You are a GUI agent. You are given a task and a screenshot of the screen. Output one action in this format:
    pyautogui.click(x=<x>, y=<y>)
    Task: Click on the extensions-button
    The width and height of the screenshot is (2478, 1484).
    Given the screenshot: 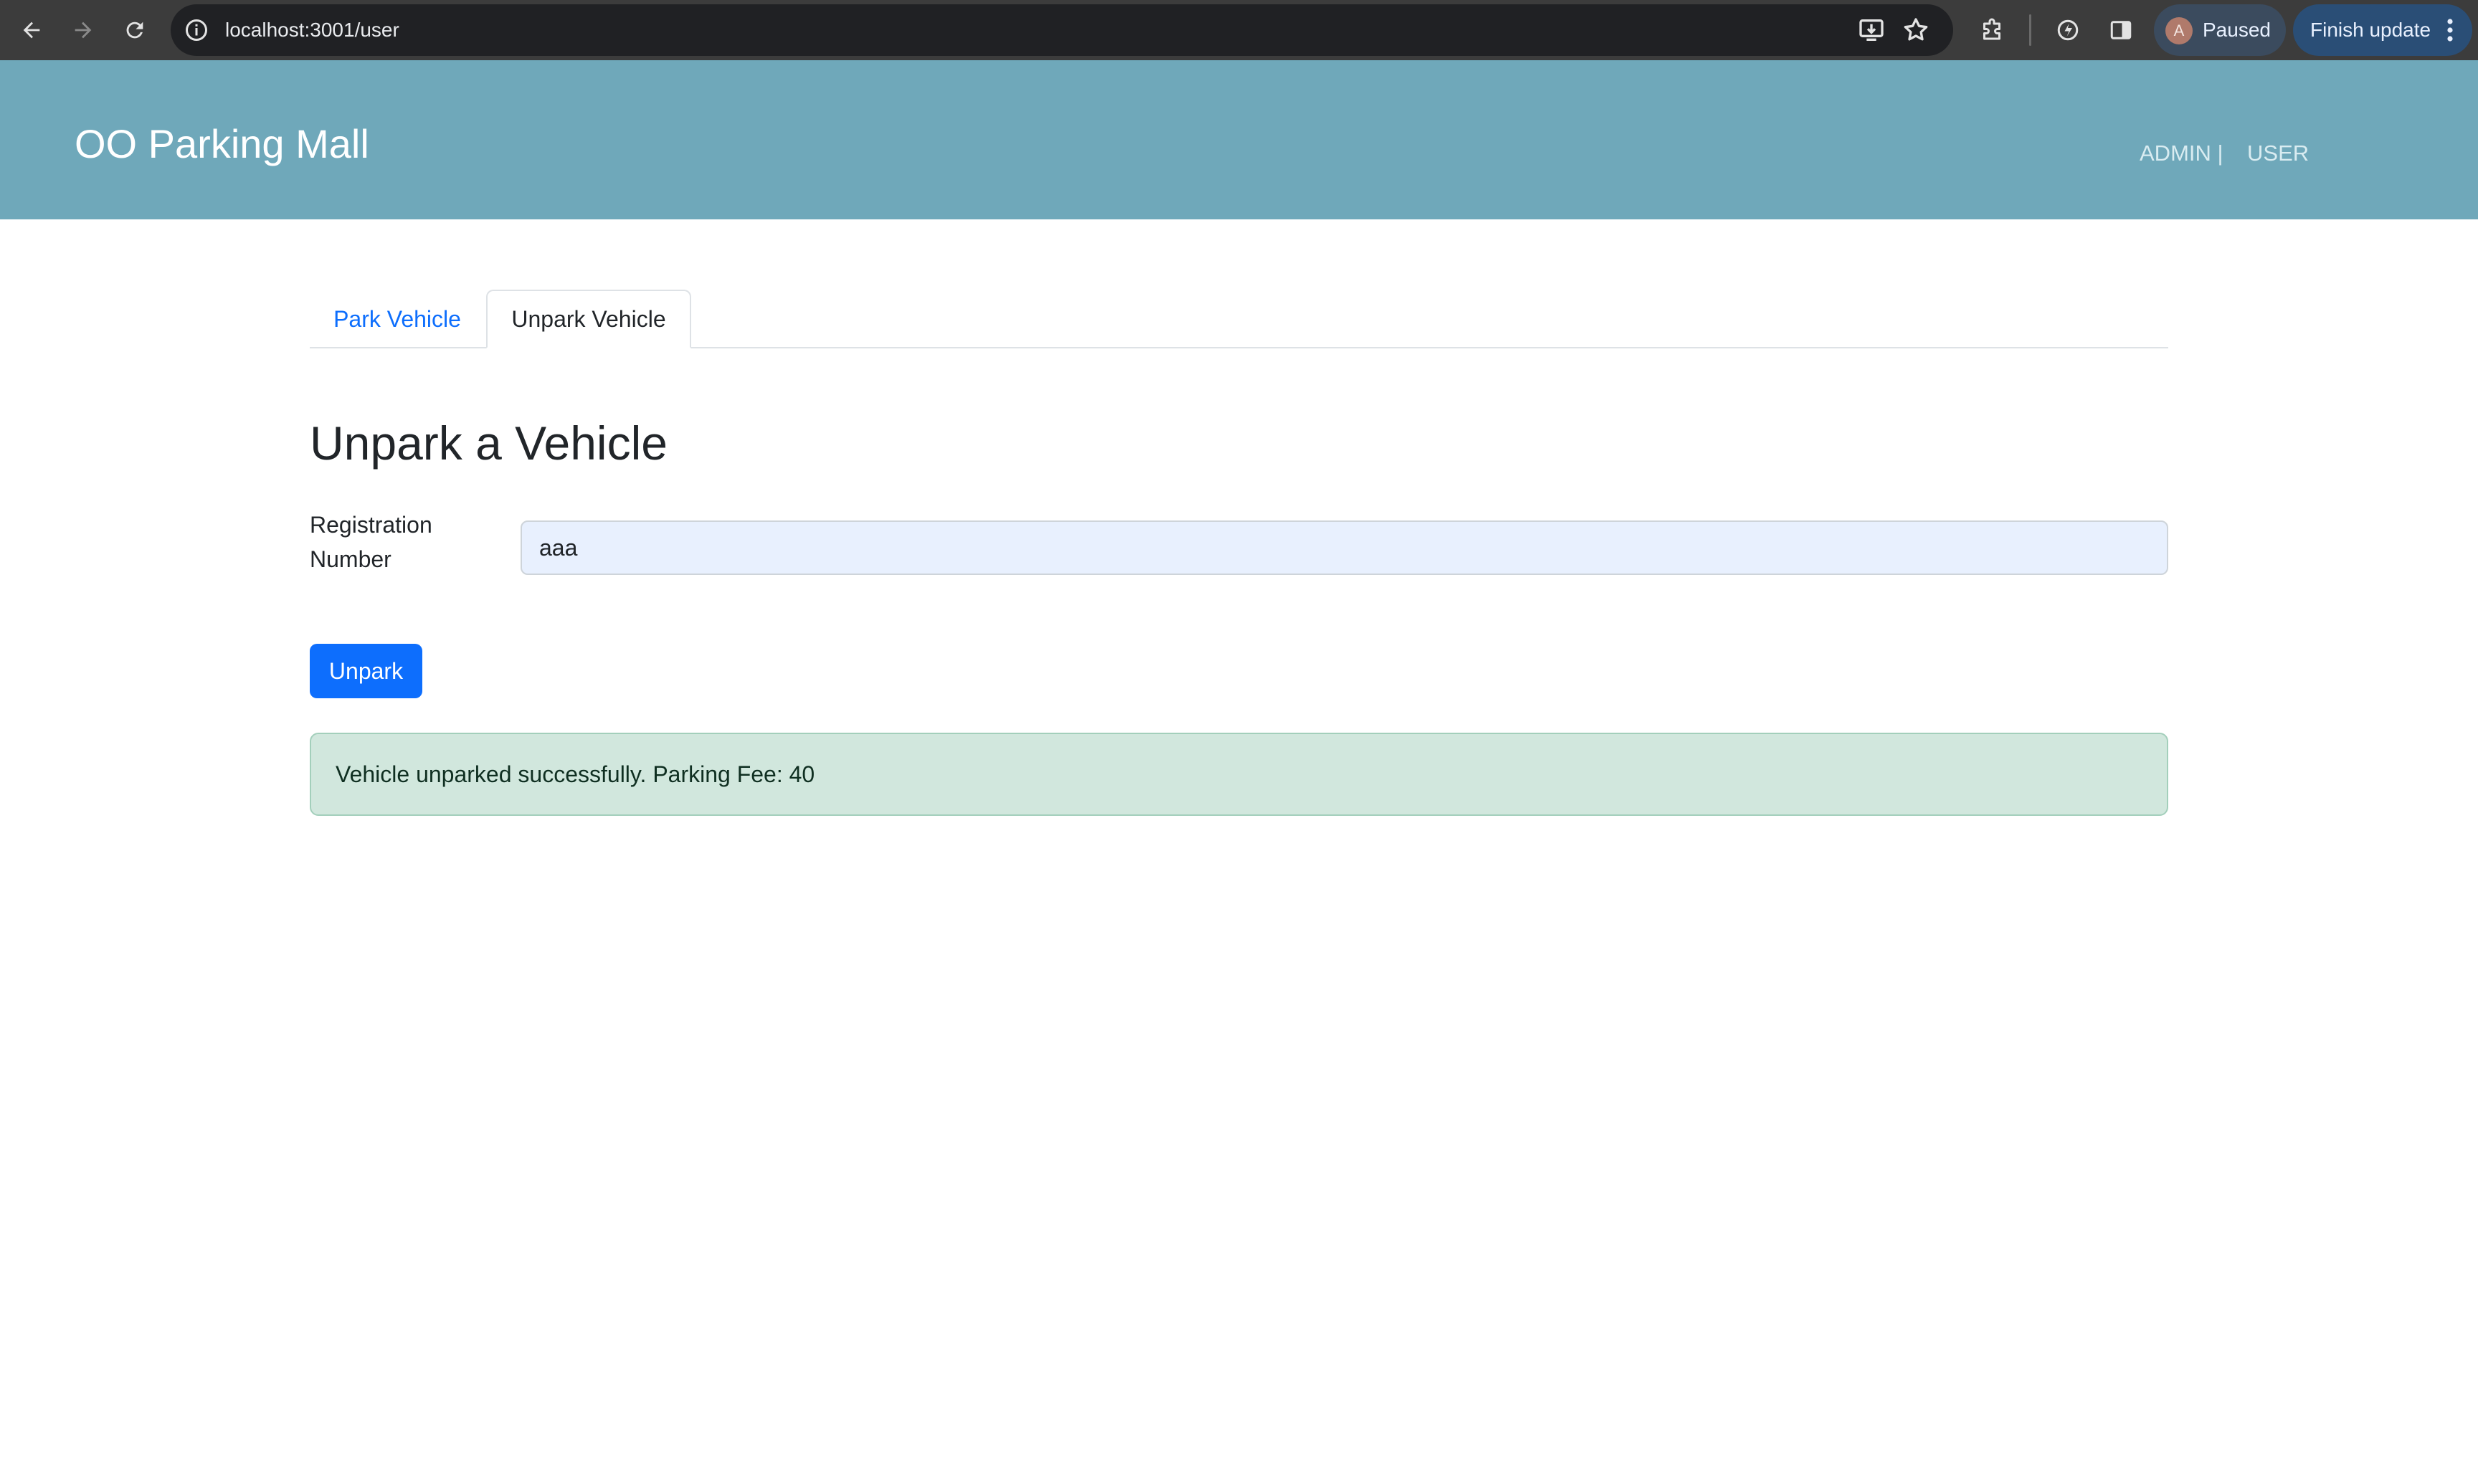 What is the action you would take?
    pyautogui.click(x=1992, y=30)
    